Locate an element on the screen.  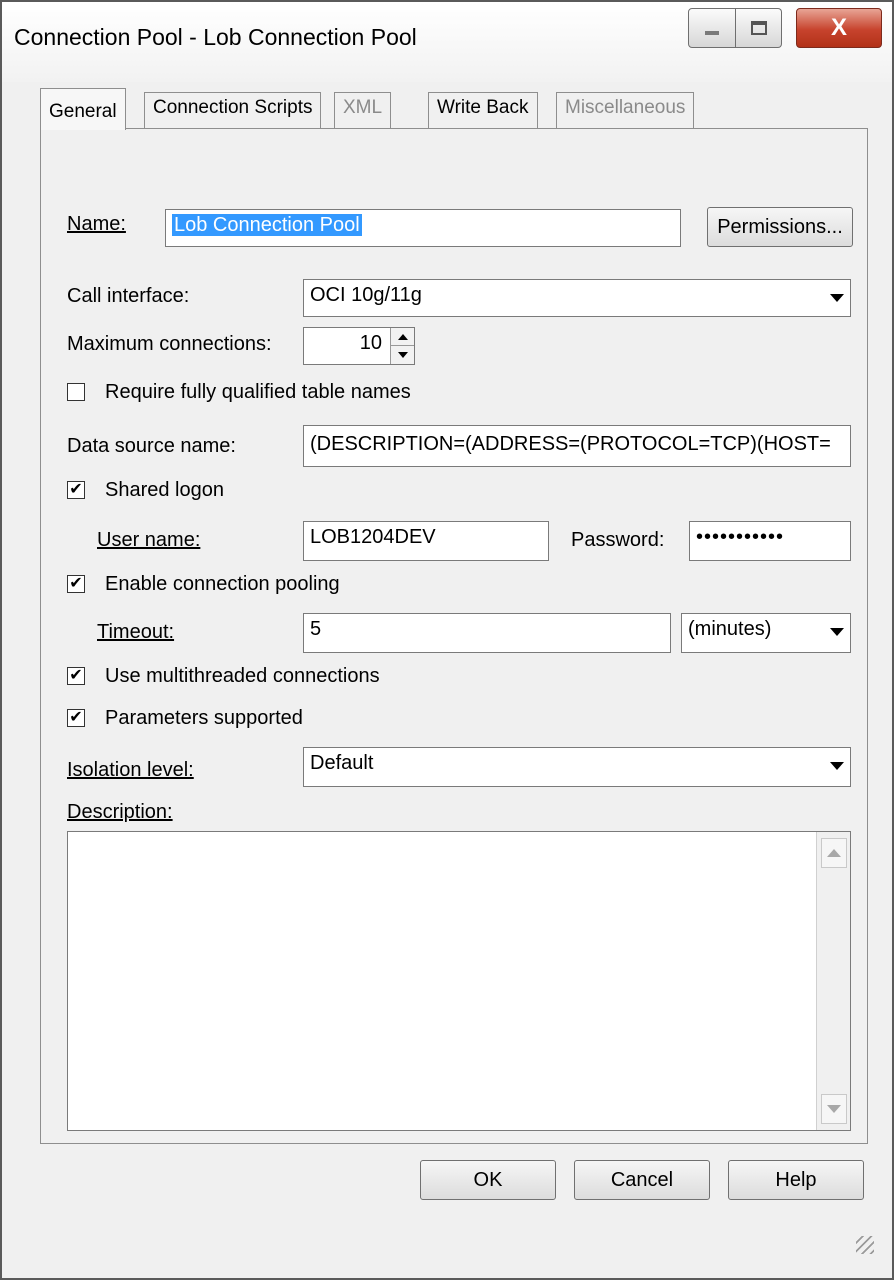
spin-down-icon is located at coordinates (402, 355).